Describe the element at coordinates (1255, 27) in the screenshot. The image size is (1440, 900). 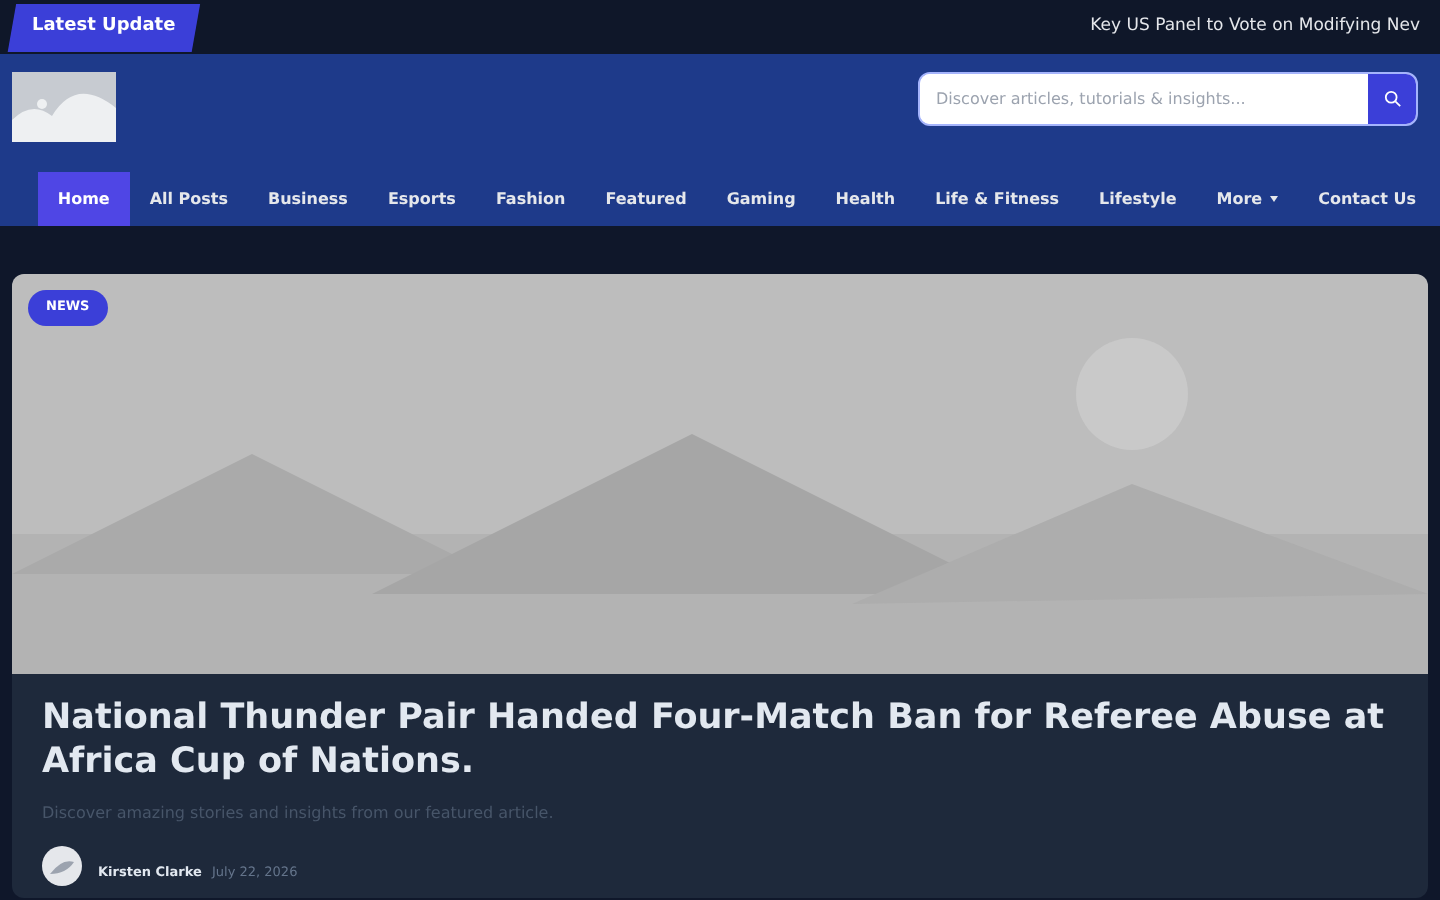
I see `news-ticker: Key US Panel to Vote on Modifying Nev` at that location.